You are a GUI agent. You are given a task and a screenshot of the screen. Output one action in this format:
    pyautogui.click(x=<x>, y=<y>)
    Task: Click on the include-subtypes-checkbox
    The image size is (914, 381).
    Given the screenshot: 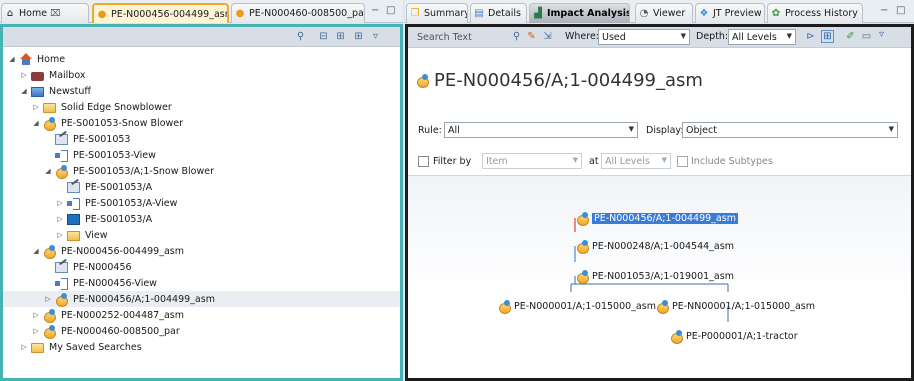 What is the action you would take?
    pyautogui.click(x=682, y=161)
    